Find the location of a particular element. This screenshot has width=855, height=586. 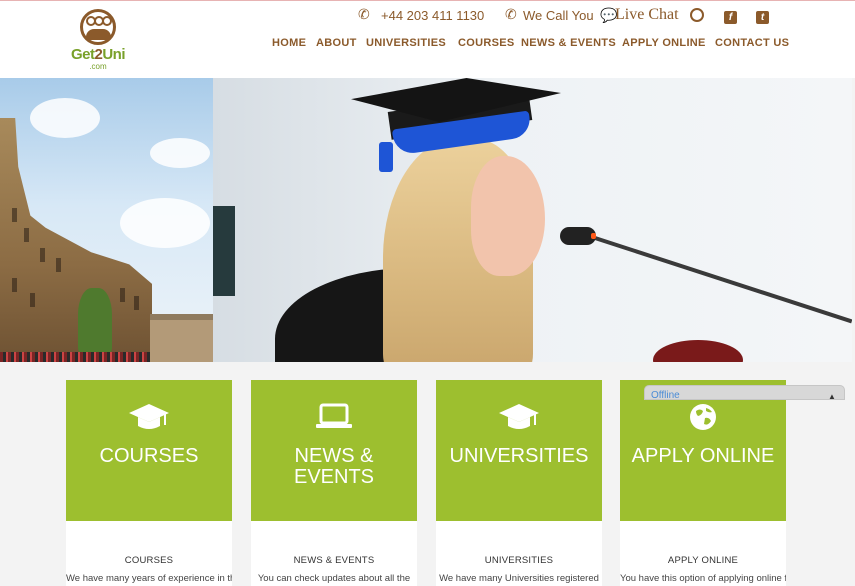

card-subtitle: COURSES is located at coordinates (149, 560).